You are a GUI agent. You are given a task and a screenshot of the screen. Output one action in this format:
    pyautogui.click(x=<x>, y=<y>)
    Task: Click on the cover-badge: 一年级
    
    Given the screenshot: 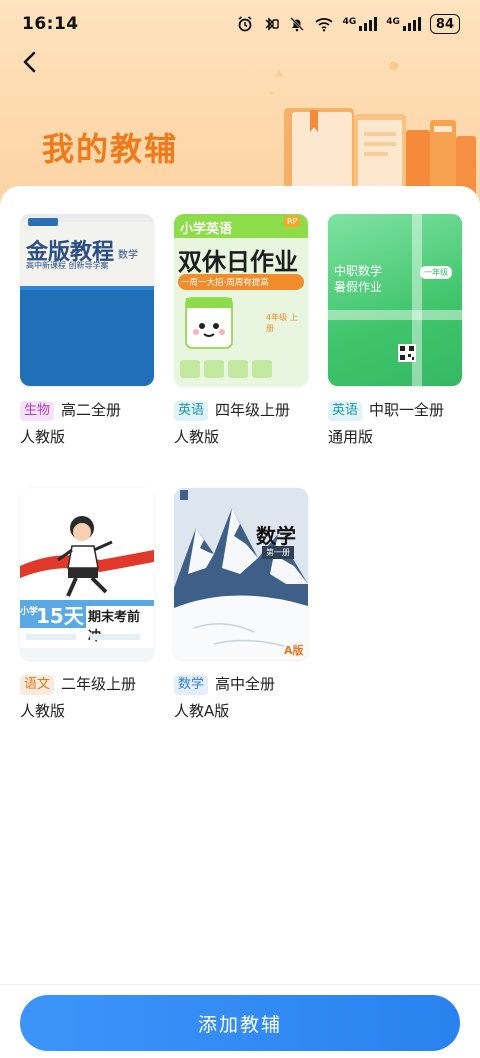 What is the action you would take?
    pyautogui.click(x=436, y=272)
    